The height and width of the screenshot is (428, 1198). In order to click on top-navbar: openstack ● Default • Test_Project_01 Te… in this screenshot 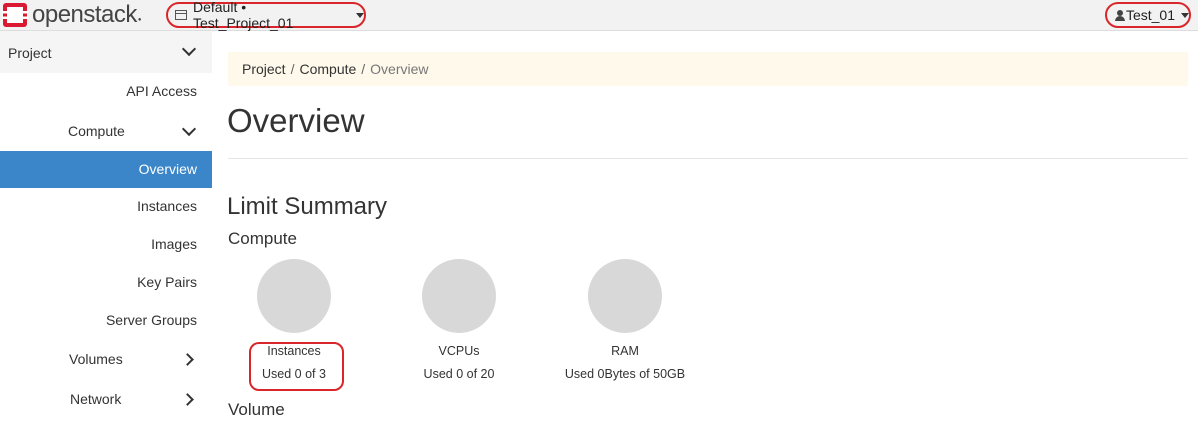, I will do `click(599, 15)`.